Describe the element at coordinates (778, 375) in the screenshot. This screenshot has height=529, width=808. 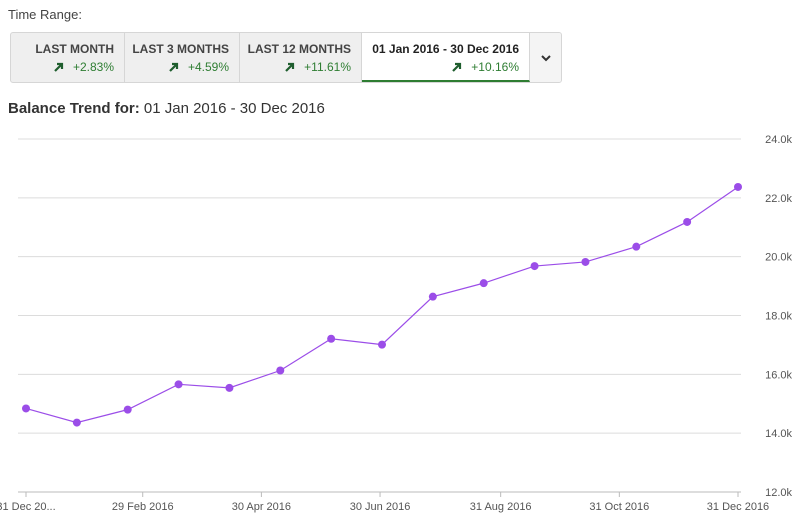
I see `y-tick-label: 16.0k` at that location.